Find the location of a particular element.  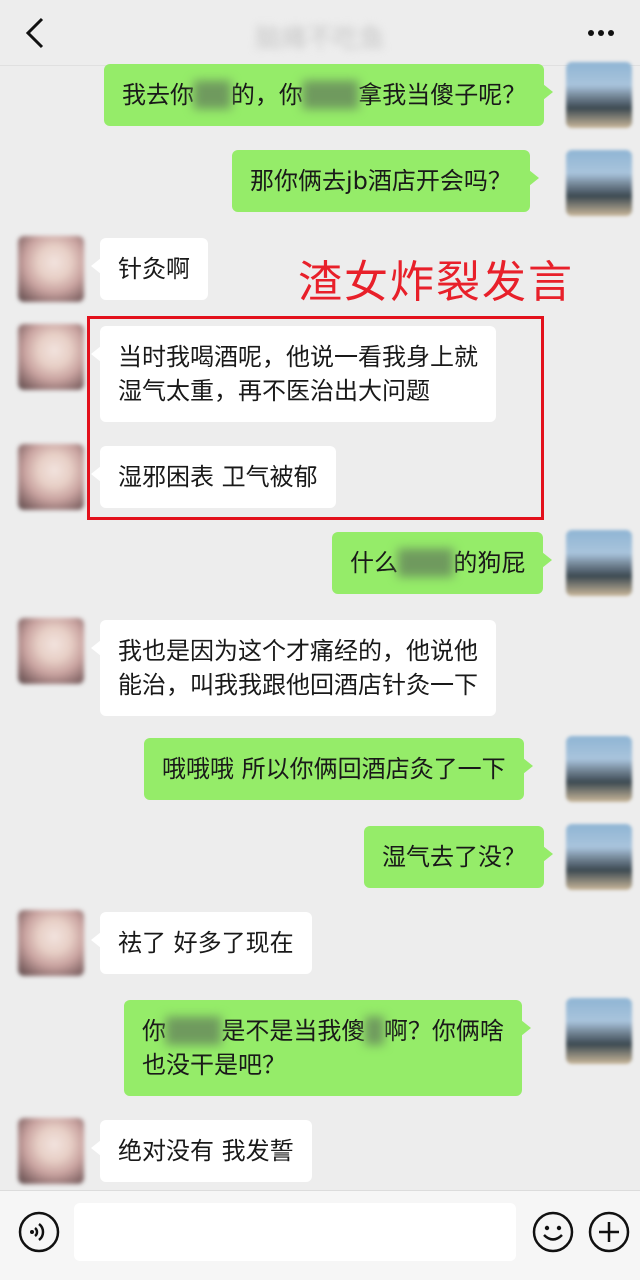

chat-title: 脑瘫不吃鱼 is located at coordinates (319, 39).